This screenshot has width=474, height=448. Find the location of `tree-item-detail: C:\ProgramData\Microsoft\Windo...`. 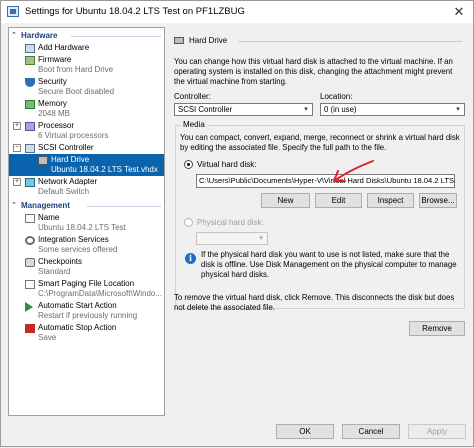

tree-item-detail: C:\ProgramData\Microsoft\Windo... is located at coordinates (100, 293).